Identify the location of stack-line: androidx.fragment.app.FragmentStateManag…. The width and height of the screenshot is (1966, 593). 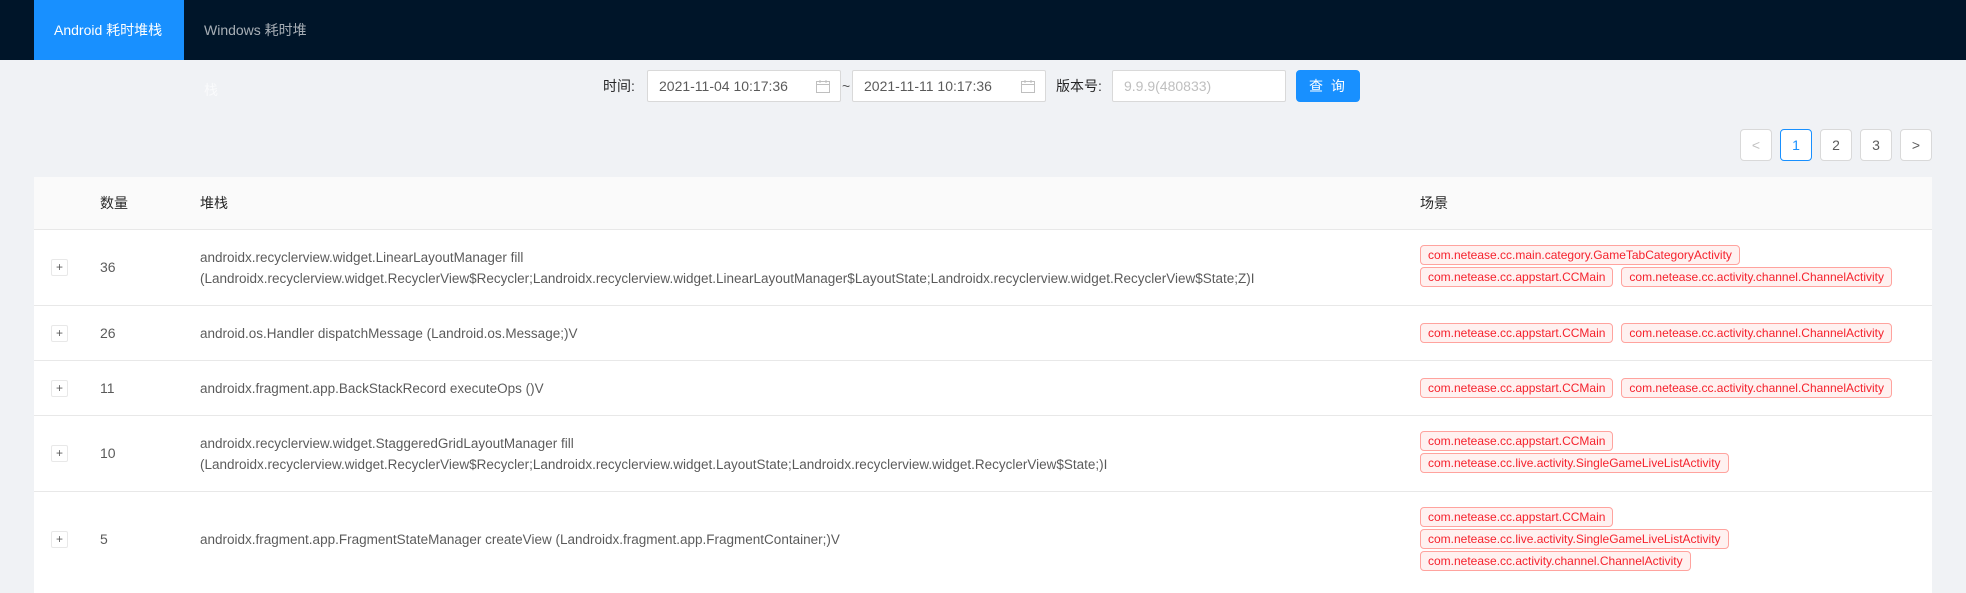
(520, 539).